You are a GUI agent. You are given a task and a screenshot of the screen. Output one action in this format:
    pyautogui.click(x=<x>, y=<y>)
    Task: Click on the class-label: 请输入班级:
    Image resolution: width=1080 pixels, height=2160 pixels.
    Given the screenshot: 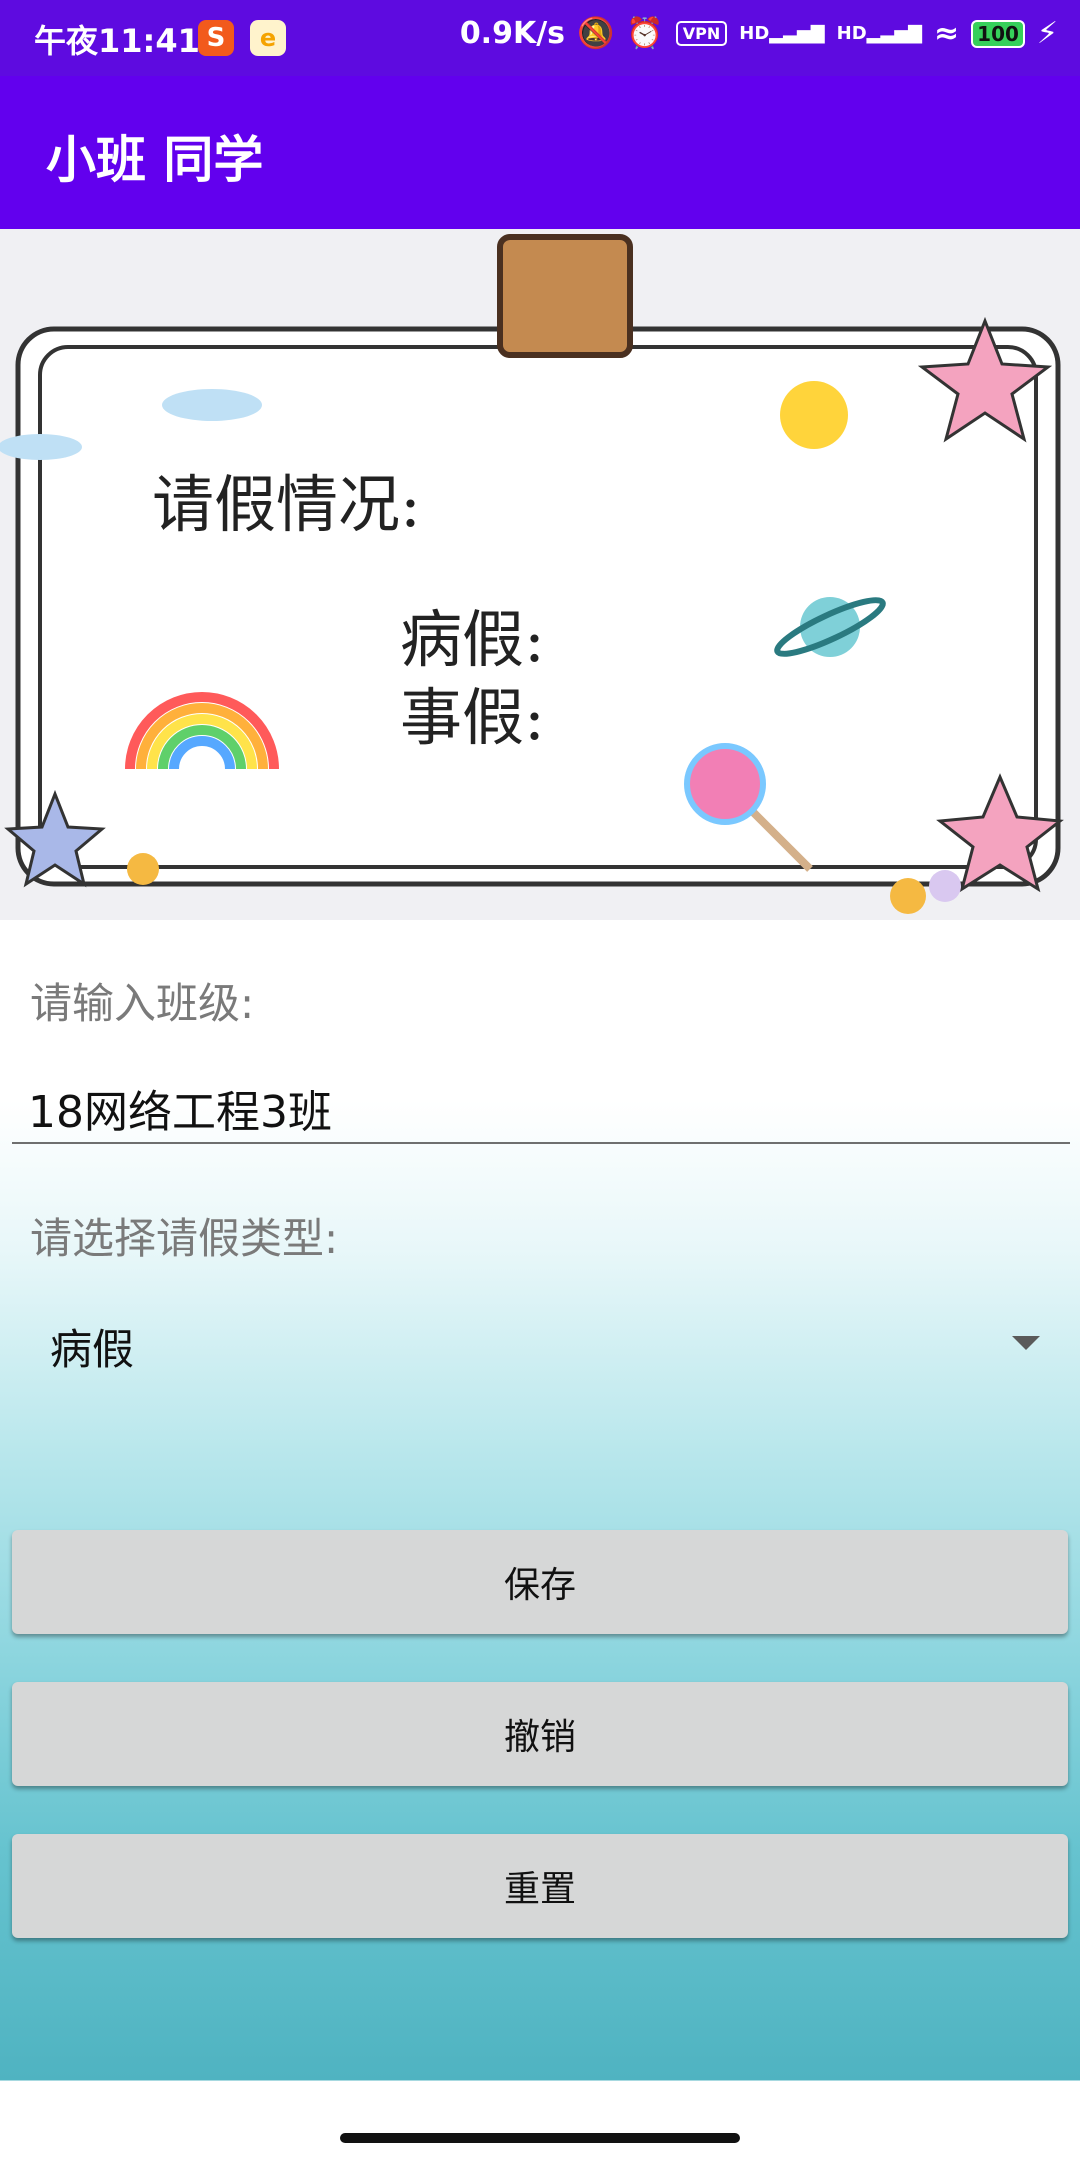 What is the action you would take?
    pyautogui.click(x=142, y=1003)
    